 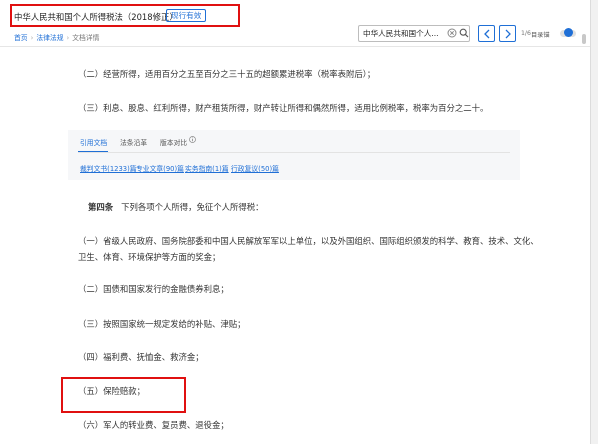 What do you see at coordinates (86, 38) in the screenshot?
I see `breadcrumb-current: 文档详情` at bounding box center [86, 38].